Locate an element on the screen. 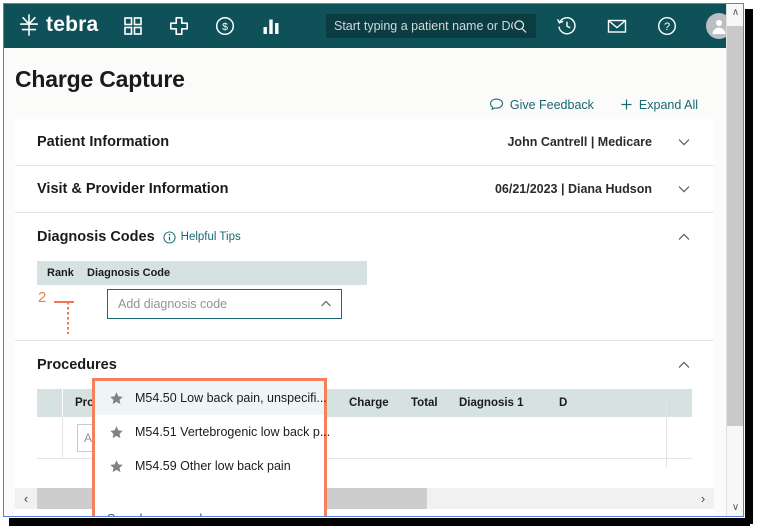 Image resolution: width=765 pixels, height=530 pixels. column-header-diagnosis-2: D is located at coordinates (563, 403).